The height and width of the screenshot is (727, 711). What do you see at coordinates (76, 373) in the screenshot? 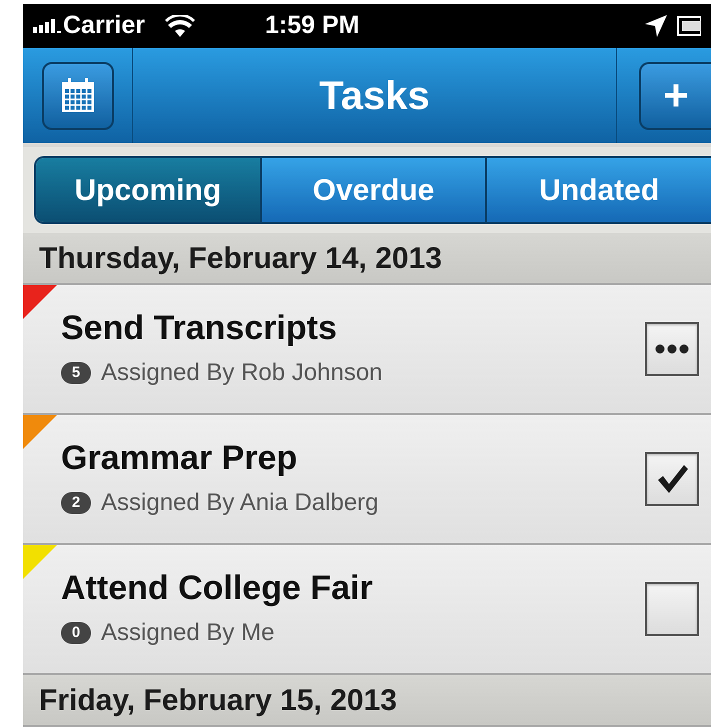
I see `comment-count: 5` at bounding box center [76, 373].